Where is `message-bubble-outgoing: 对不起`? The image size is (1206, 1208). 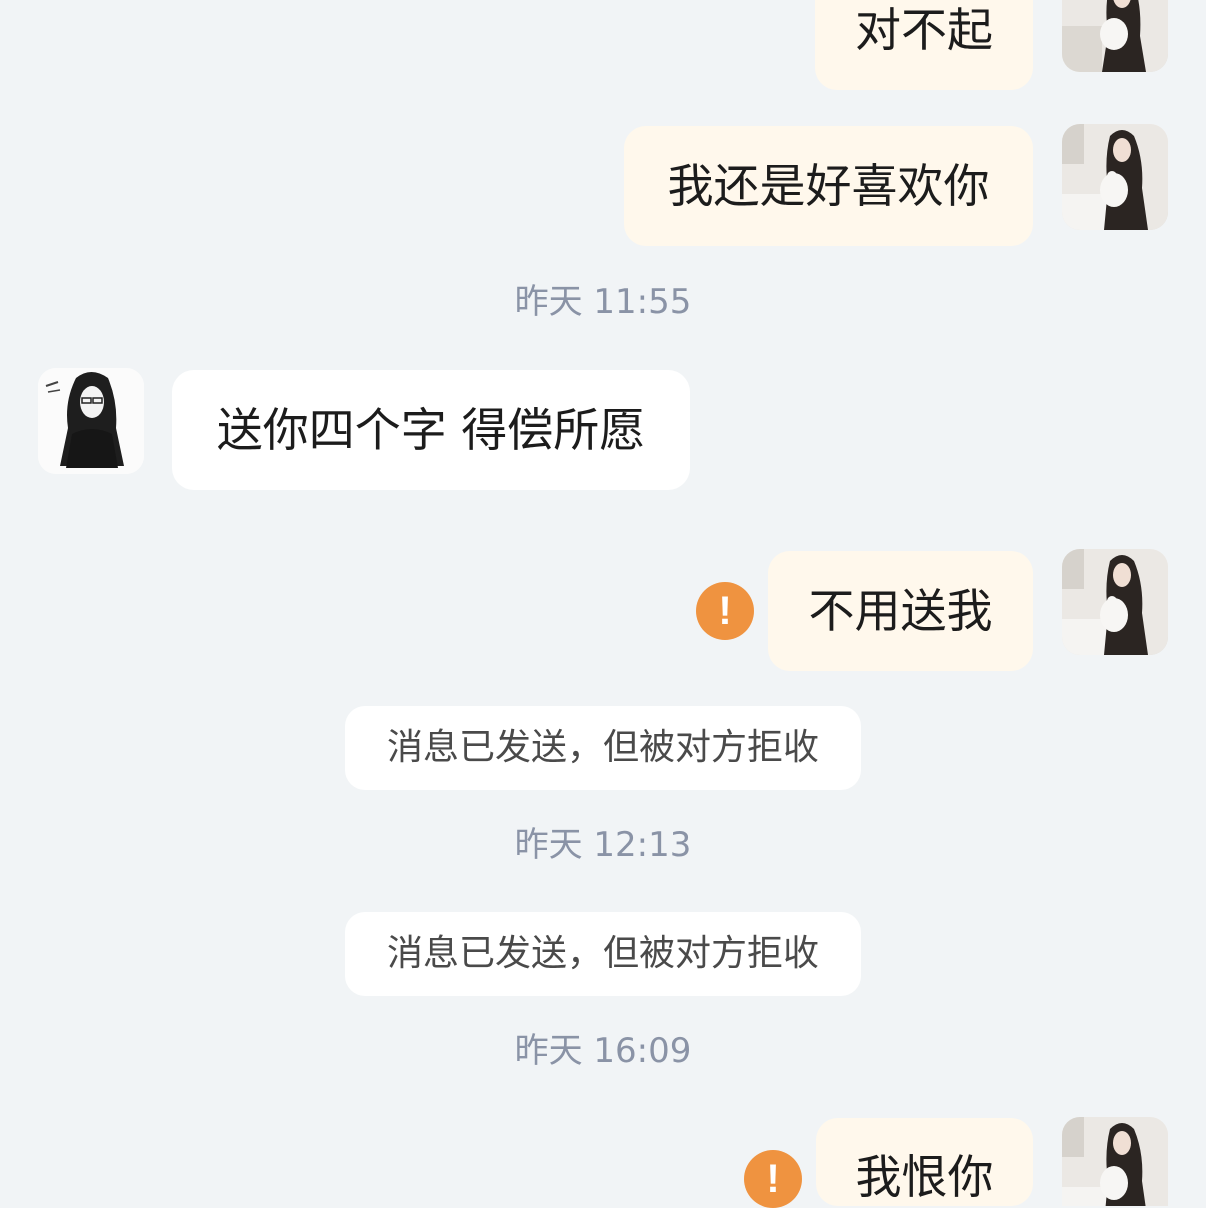
message-bubble-outgoing: 对不起 is located at coordinates (924, 45).